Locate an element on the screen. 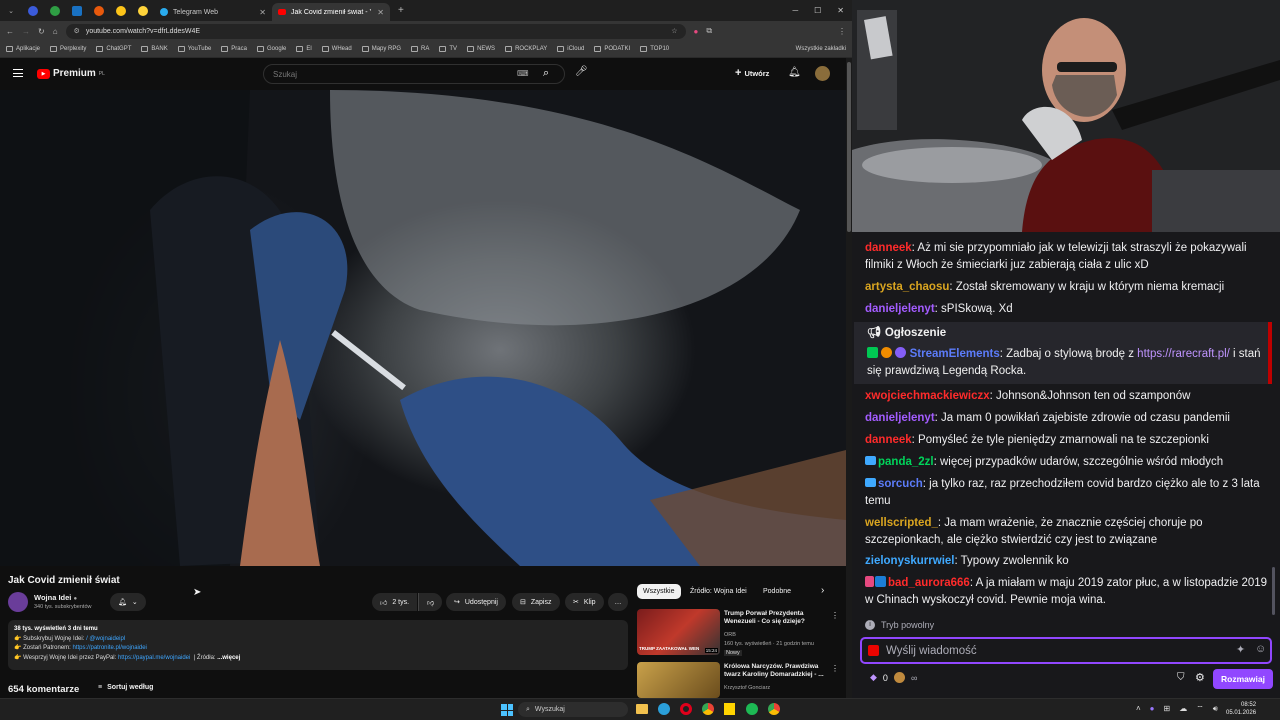 Image resolution: width=1280 pixels, height=720 pixels. tab-list-icon: ⌄ is located at coordinates (11, 10).